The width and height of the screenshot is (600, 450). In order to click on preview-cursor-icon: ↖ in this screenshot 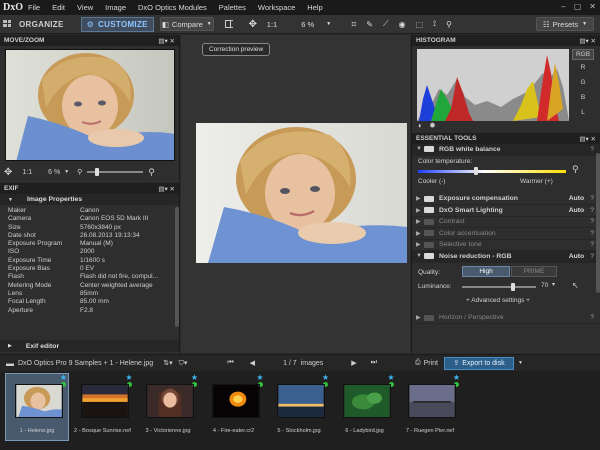, I will do `click(575, 285)`.